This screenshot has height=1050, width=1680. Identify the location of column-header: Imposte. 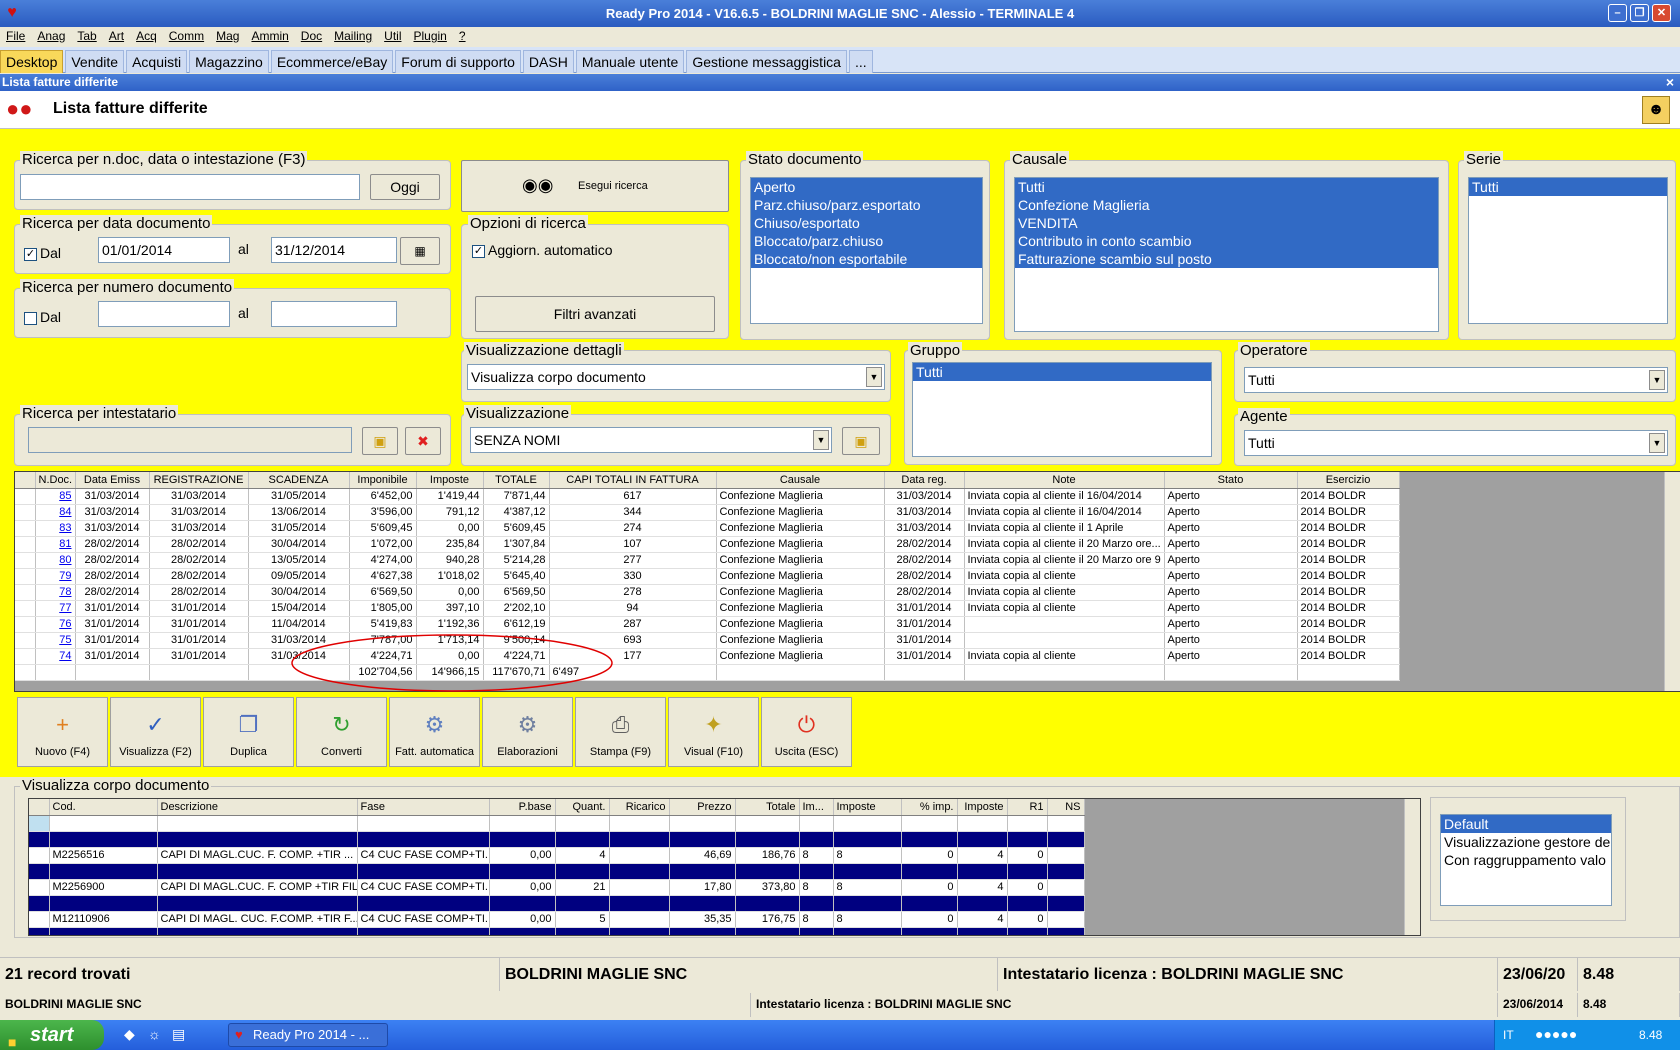
(867, 807).